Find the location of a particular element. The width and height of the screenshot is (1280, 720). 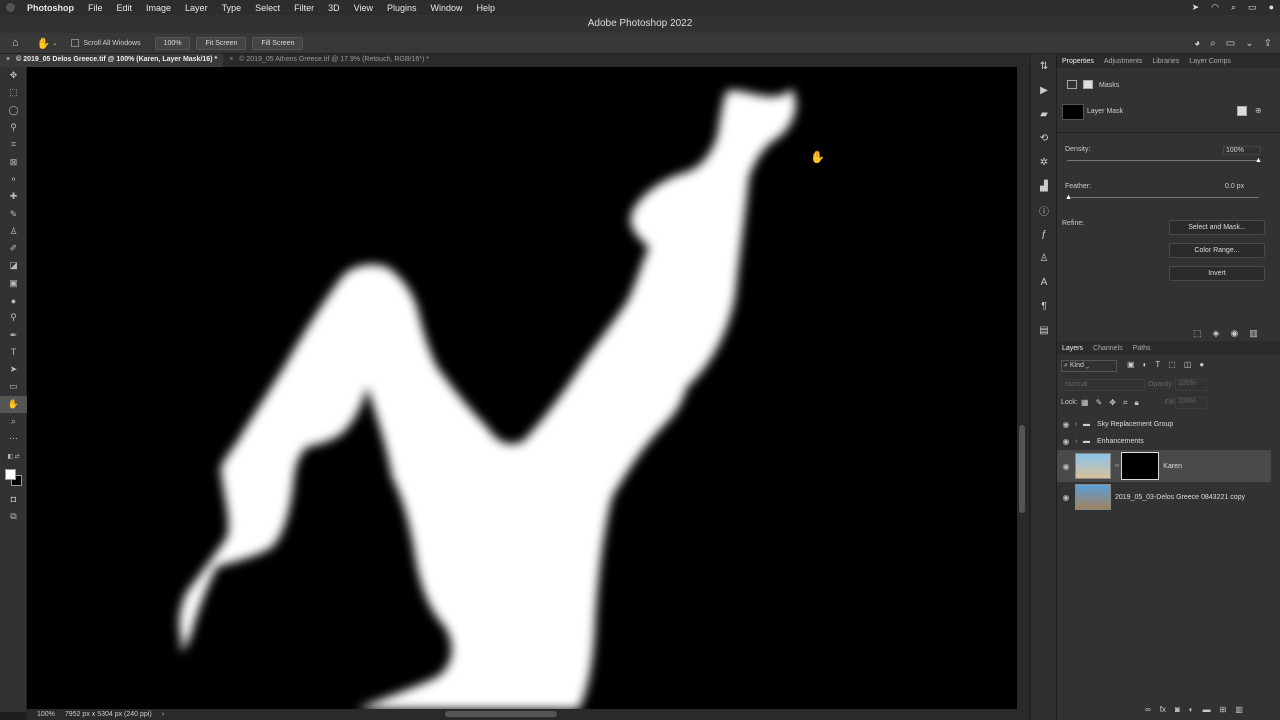

filter-type-icon: T is located at coordinates (1157, 364).